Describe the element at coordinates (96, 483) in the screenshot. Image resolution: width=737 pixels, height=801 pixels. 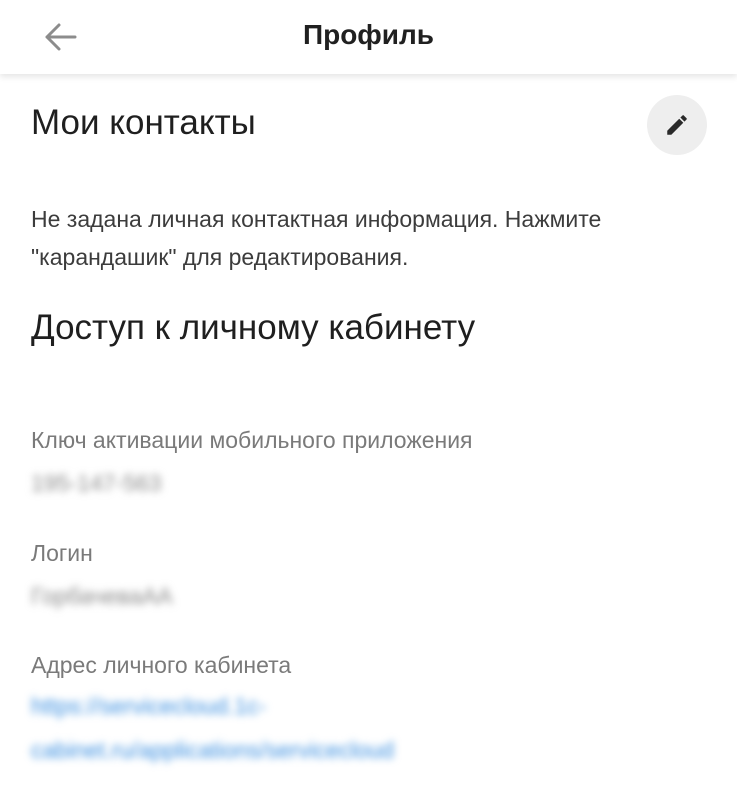
I see `activation-key-value: 195-147-563` at that location.